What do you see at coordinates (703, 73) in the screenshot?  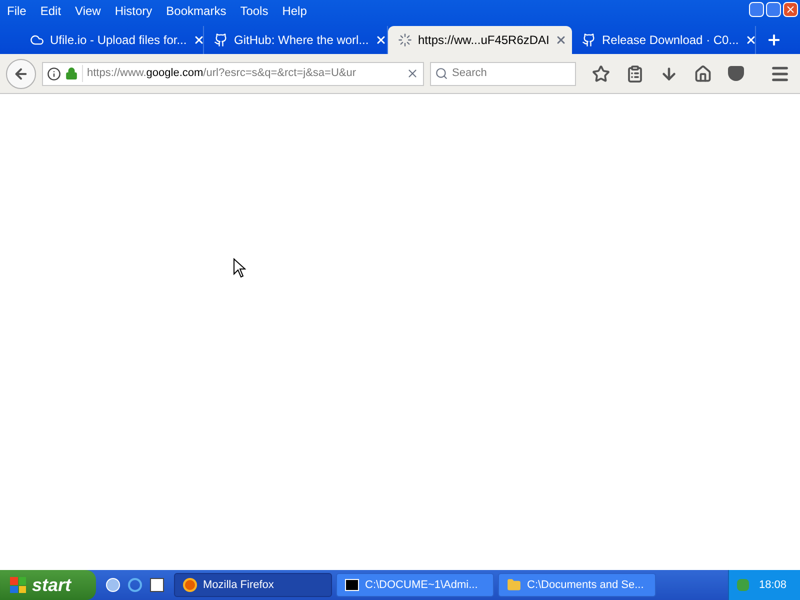 I see `home-icon` at bounding box center [703, 73].